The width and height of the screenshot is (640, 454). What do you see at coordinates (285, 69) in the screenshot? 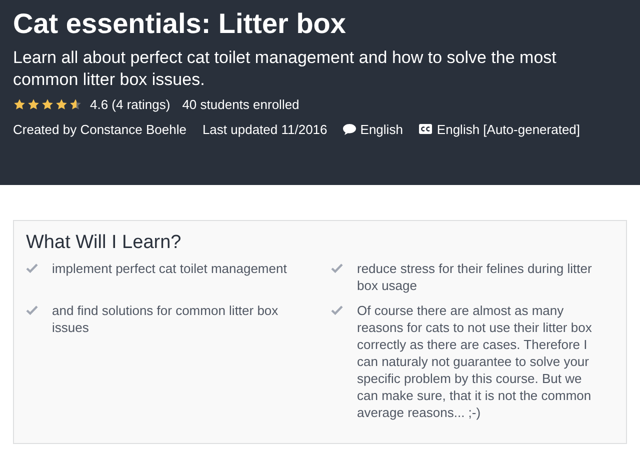
I see `course-subtitle: Learn all about perfect cat toilet management and how to solve the most common litter box issues.` at bounding box center [285, 69].